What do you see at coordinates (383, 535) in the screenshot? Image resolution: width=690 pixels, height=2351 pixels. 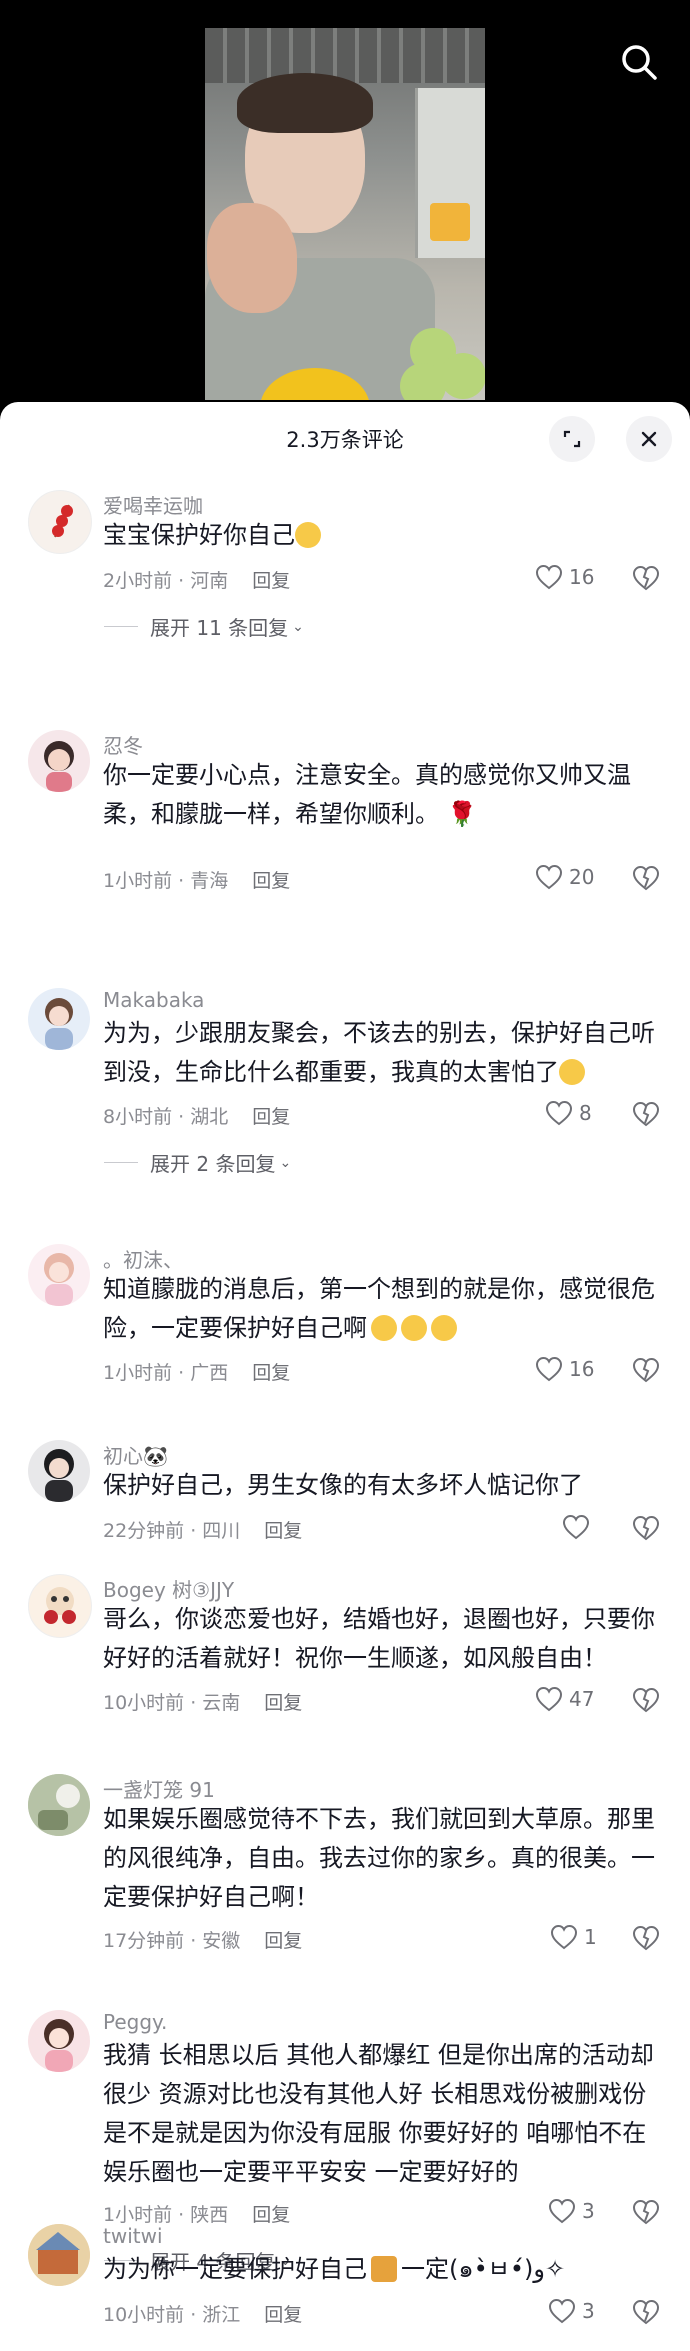 I see `comment-text: 宝宝保护好你自己` at bounding box center [383, 535].